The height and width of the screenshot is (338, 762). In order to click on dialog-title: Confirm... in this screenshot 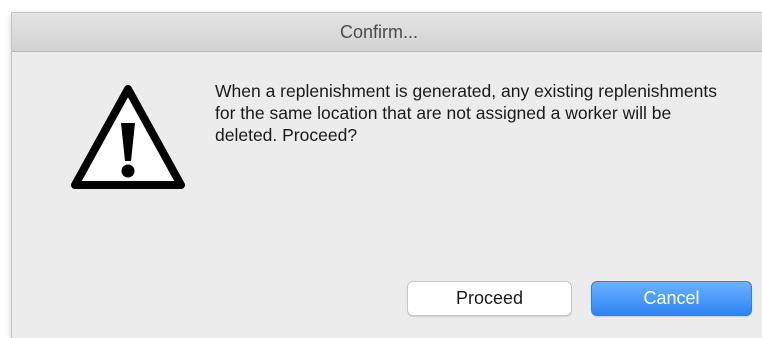, I will do `click(378, 31)`.